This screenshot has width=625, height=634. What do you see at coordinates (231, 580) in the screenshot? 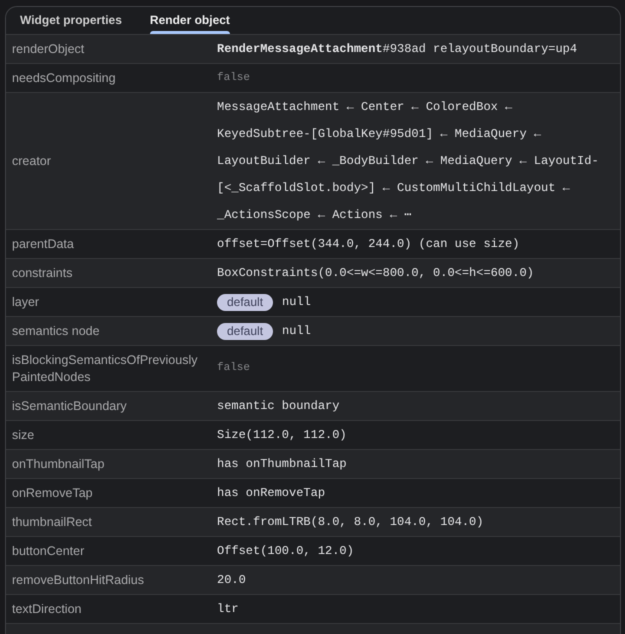
I see `property-value: 20.0` at bounding box center [231, 580].